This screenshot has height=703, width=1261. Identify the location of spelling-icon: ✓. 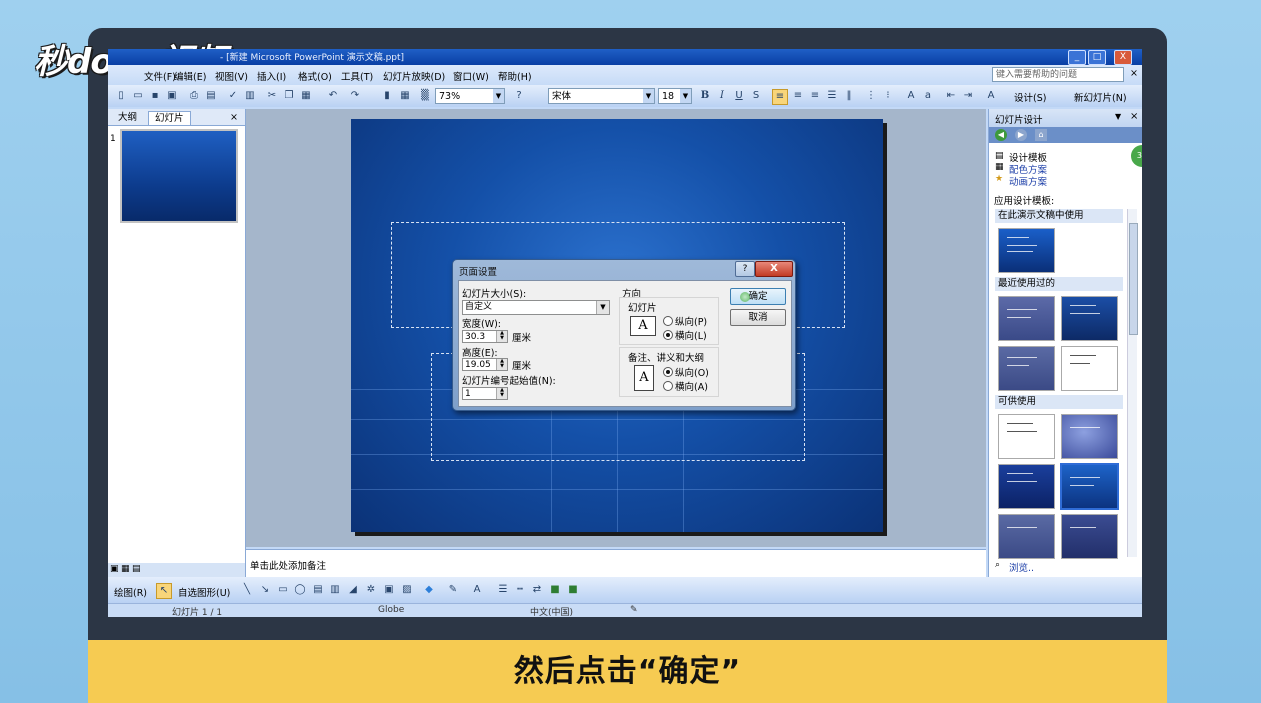
(233, 96).